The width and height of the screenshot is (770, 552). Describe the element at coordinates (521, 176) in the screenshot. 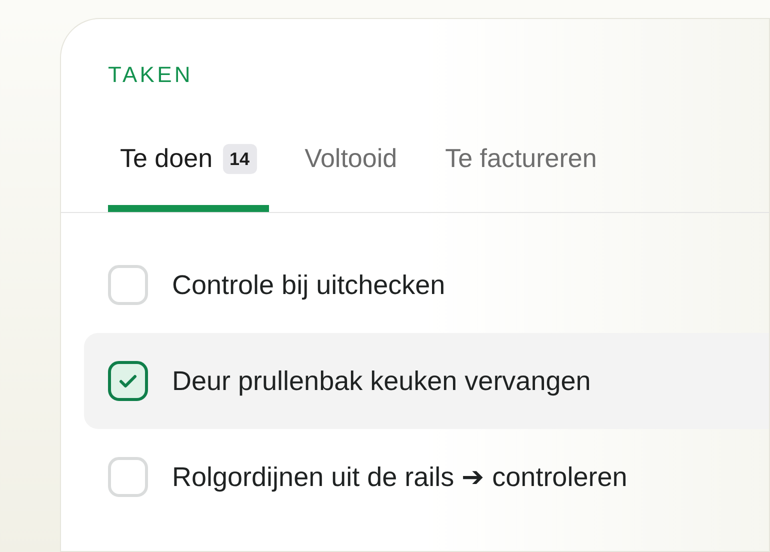

I see `tab: Te factureren` at that location.